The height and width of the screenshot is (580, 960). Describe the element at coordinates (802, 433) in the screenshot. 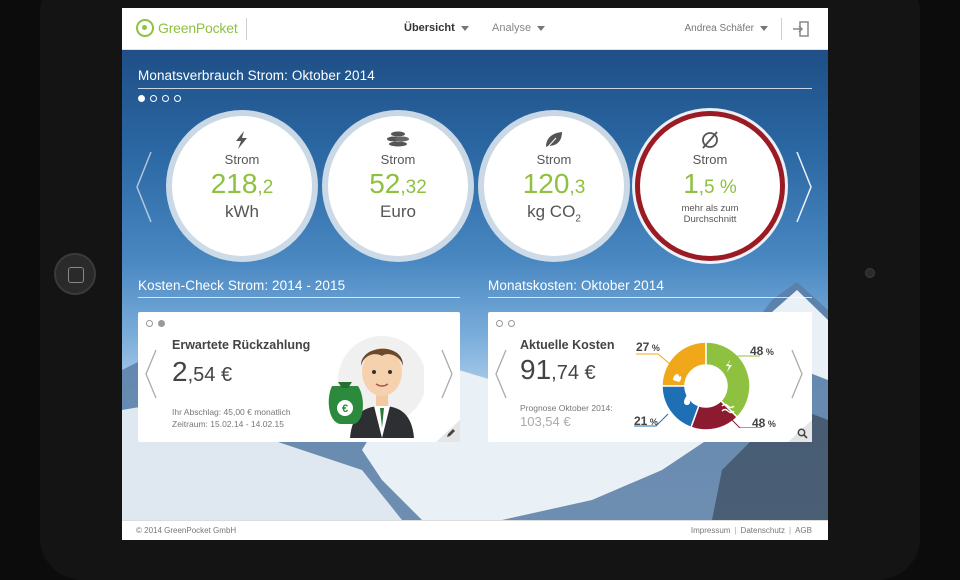

I see `magnifier-icon` at that location.